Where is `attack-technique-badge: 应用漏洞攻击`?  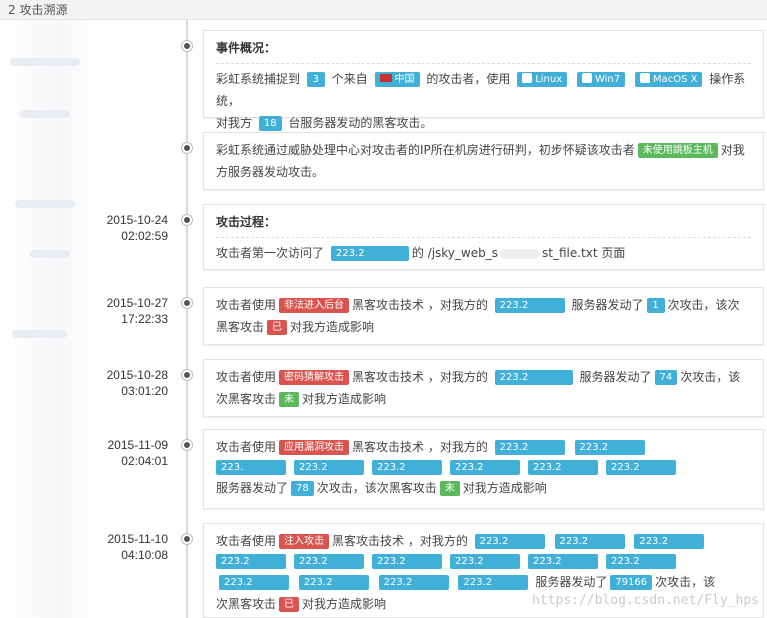
attack-technique-badge: 应用漏洞攻击 is located at coordinates (314, 447).